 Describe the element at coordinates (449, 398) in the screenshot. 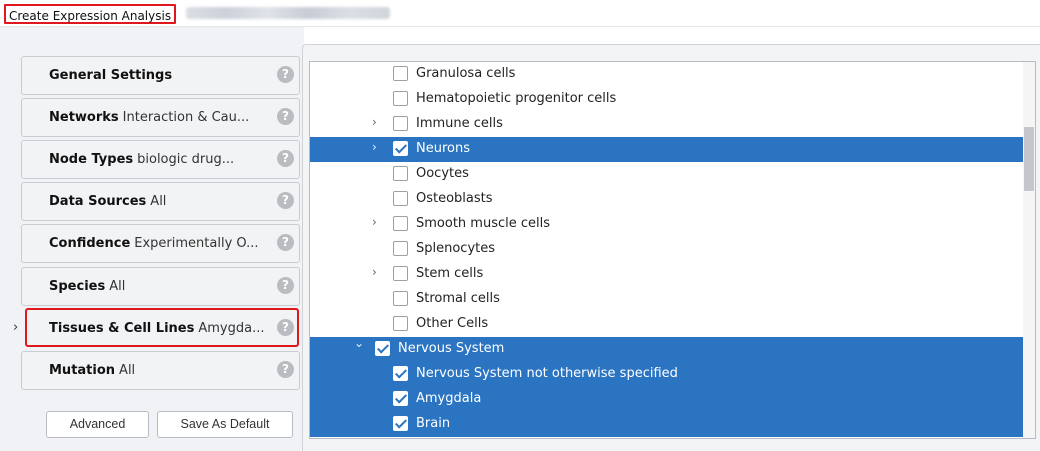

I see `tree-row-label: Amygdala` at that location.